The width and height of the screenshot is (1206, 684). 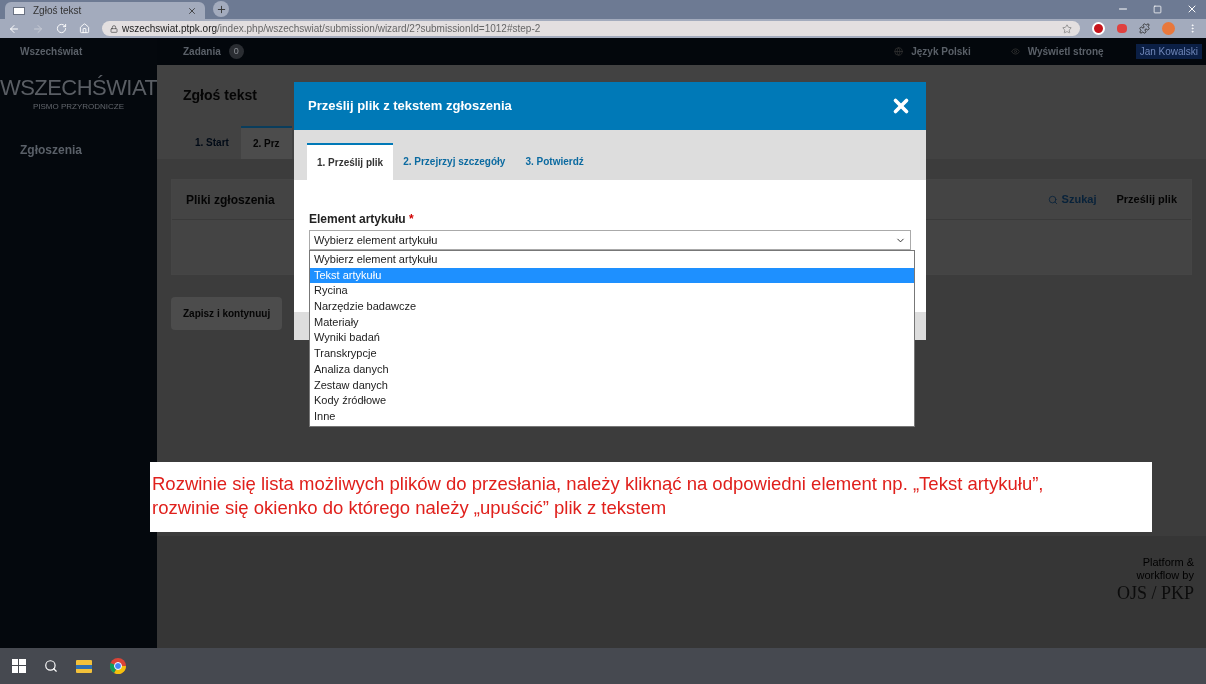 What do you see at coordinates (230, 200) in the screenshot?
I see `panel-title: Pliki zgłoszenia` at bounding box center [230, 200].